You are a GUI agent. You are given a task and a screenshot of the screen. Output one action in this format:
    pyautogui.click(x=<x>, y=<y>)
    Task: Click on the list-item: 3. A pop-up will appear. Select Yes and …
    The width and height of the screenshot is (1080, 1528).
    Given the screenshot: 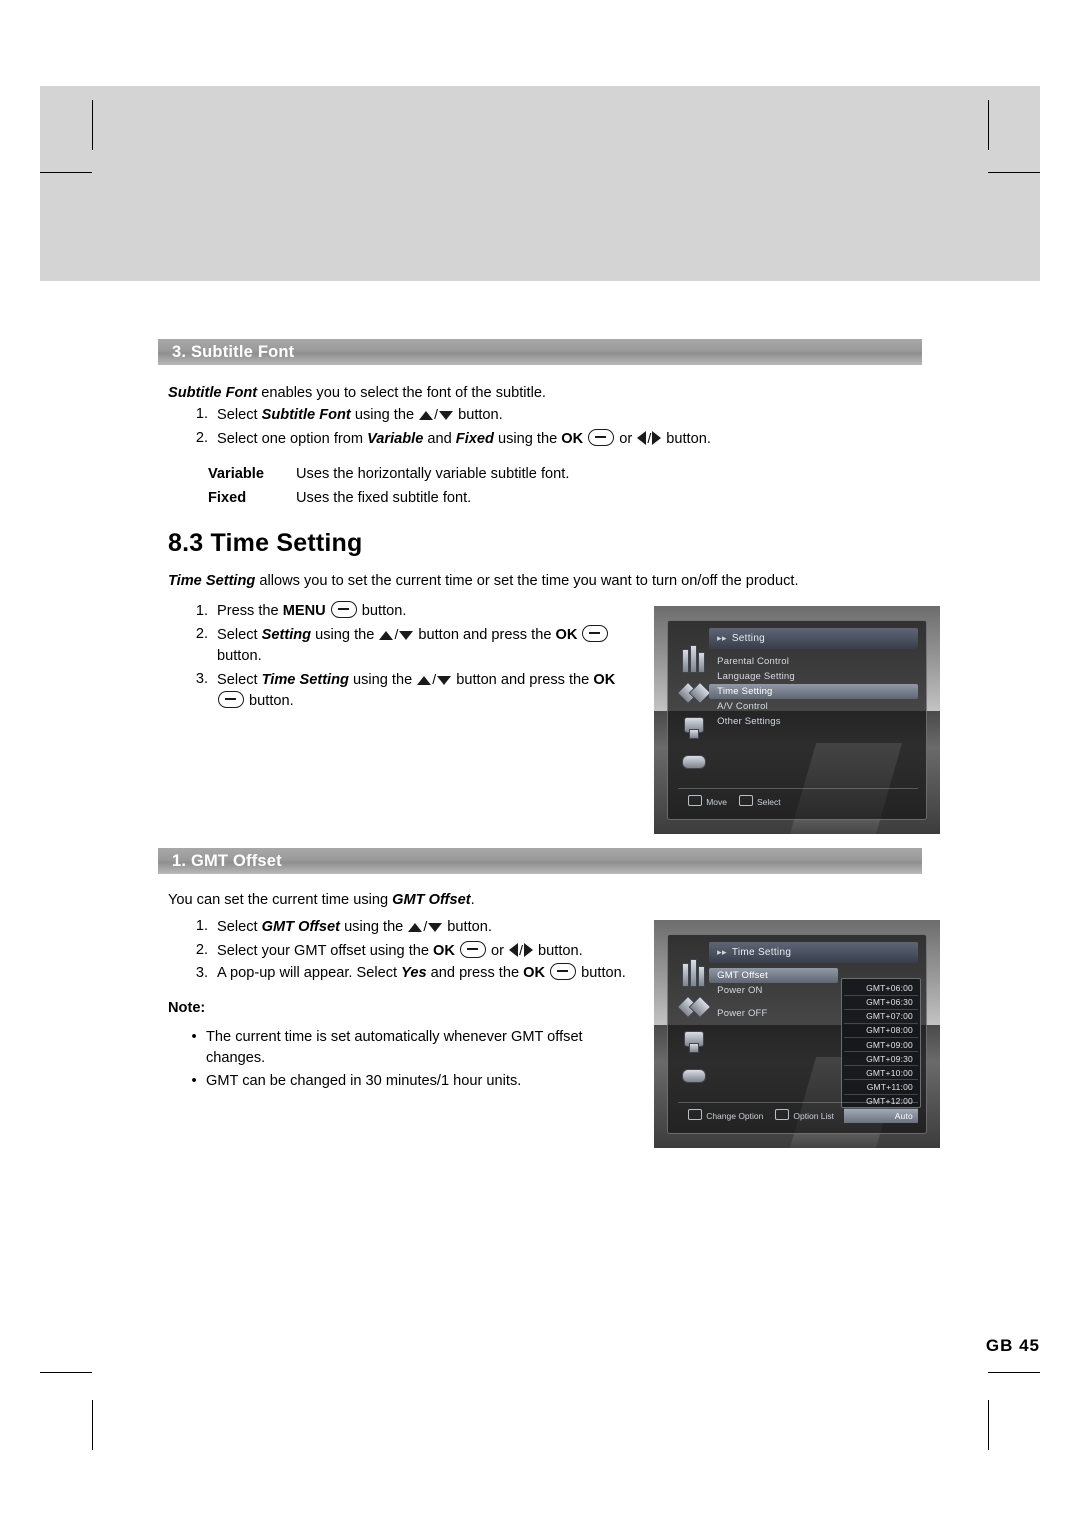 What is the action you would take?
    pyautogui.click(x=417, y=974)
    